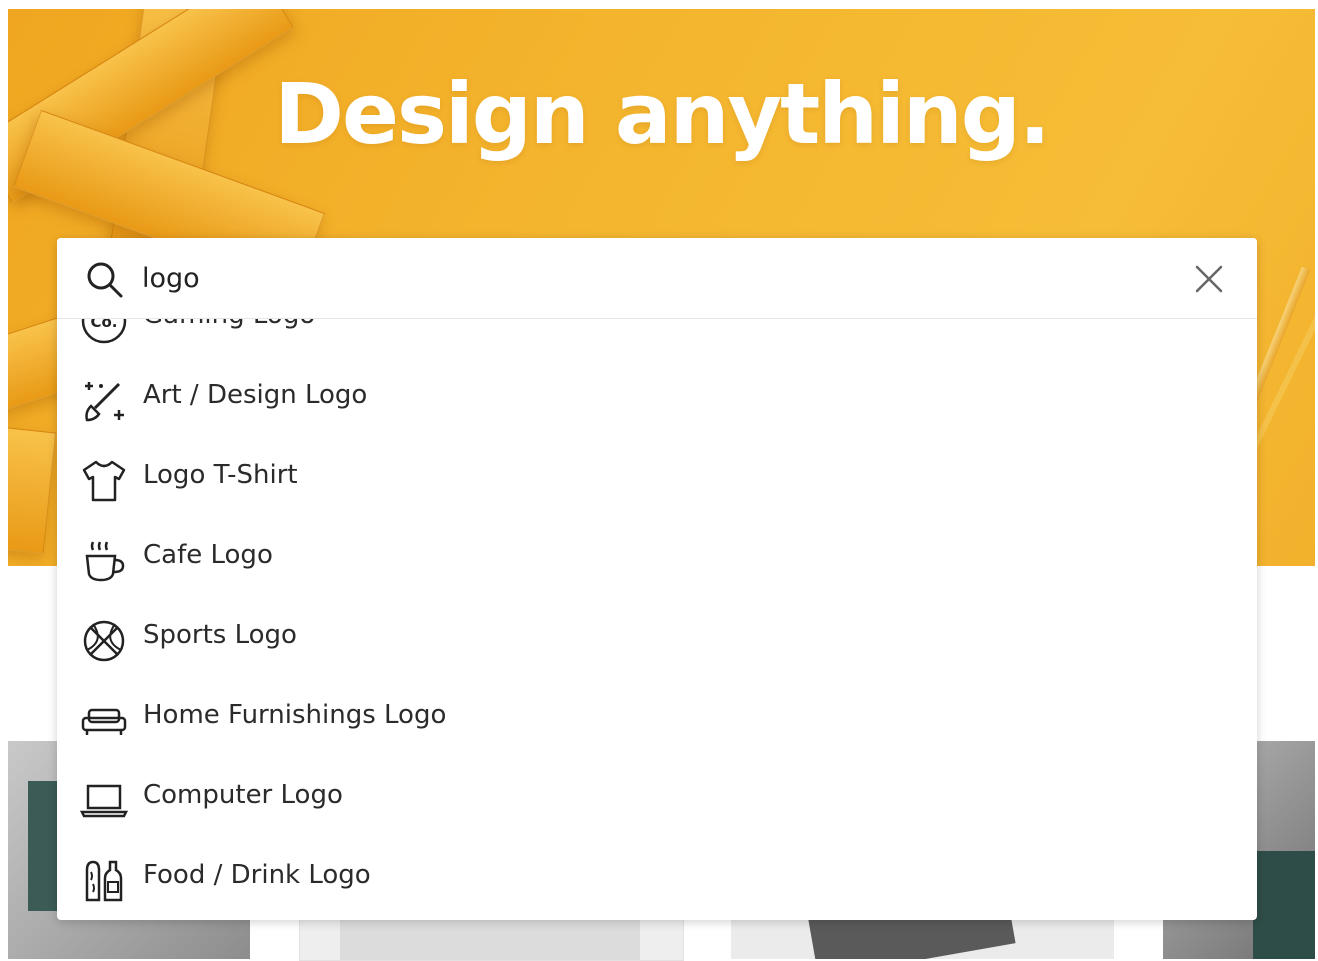 The image size is (1318, 961). Describe the element at coordinates (208, 555) in the screenshot. I see `suggestion-label: Cafe Logo` at that location.